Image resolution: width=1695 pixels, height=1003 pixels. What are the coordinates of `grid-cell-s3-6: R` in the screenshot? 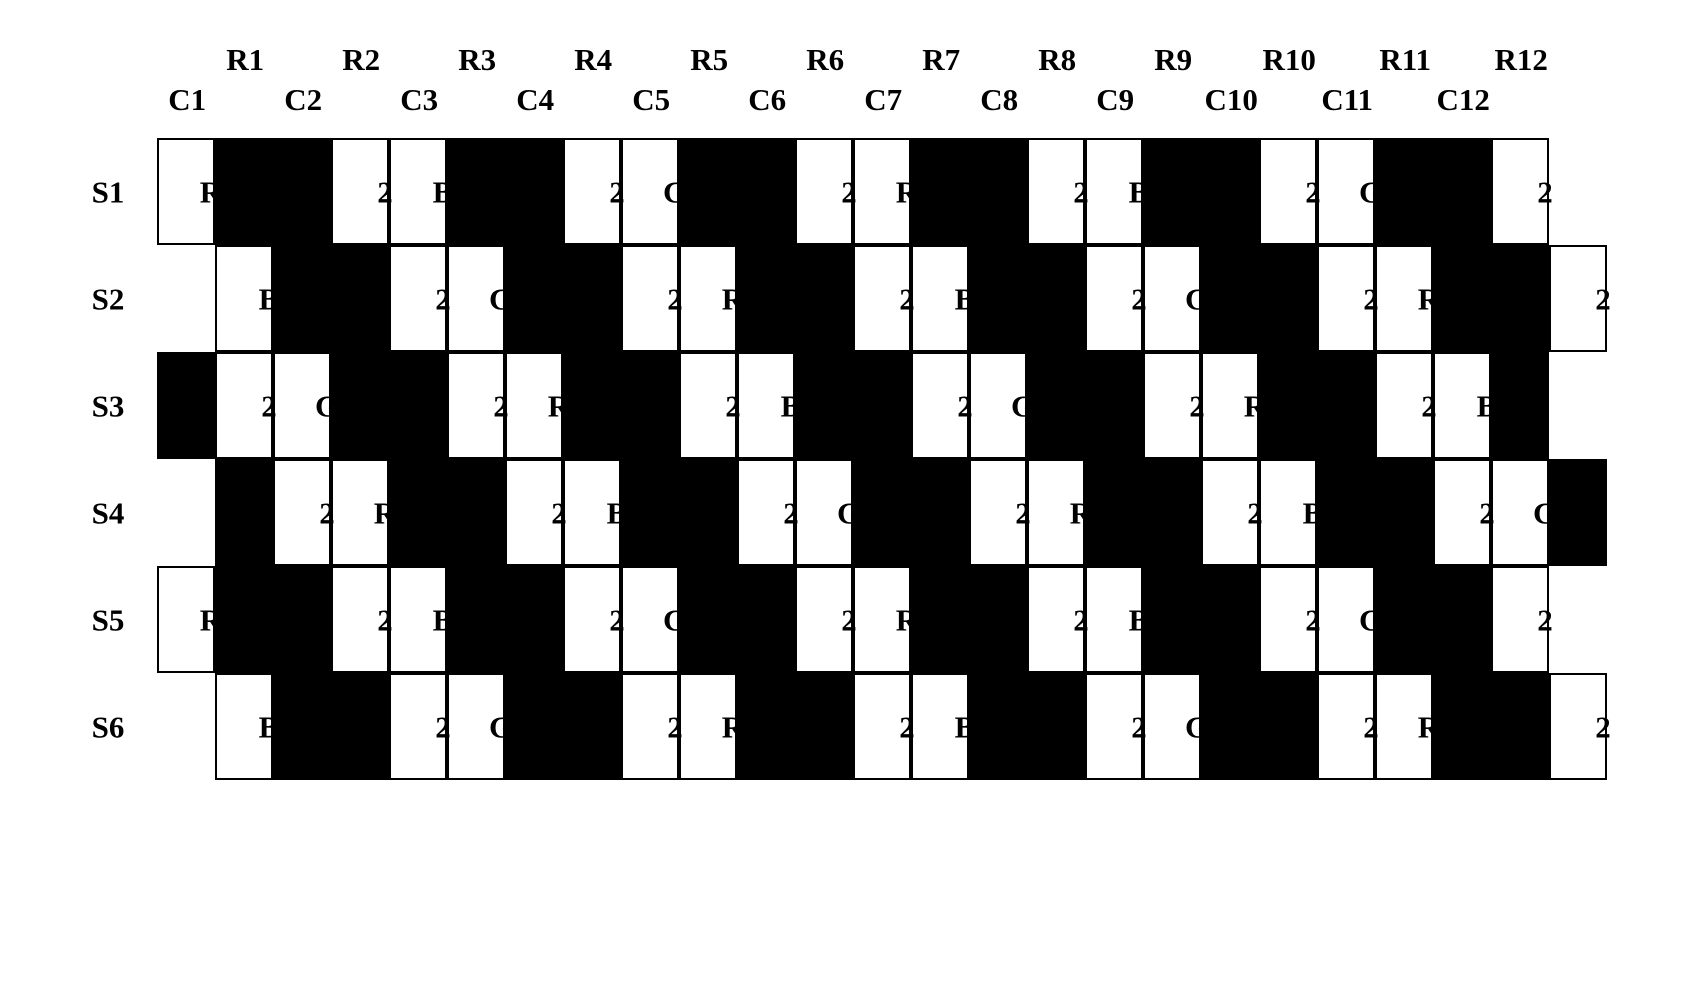 It's located at (537, 405).